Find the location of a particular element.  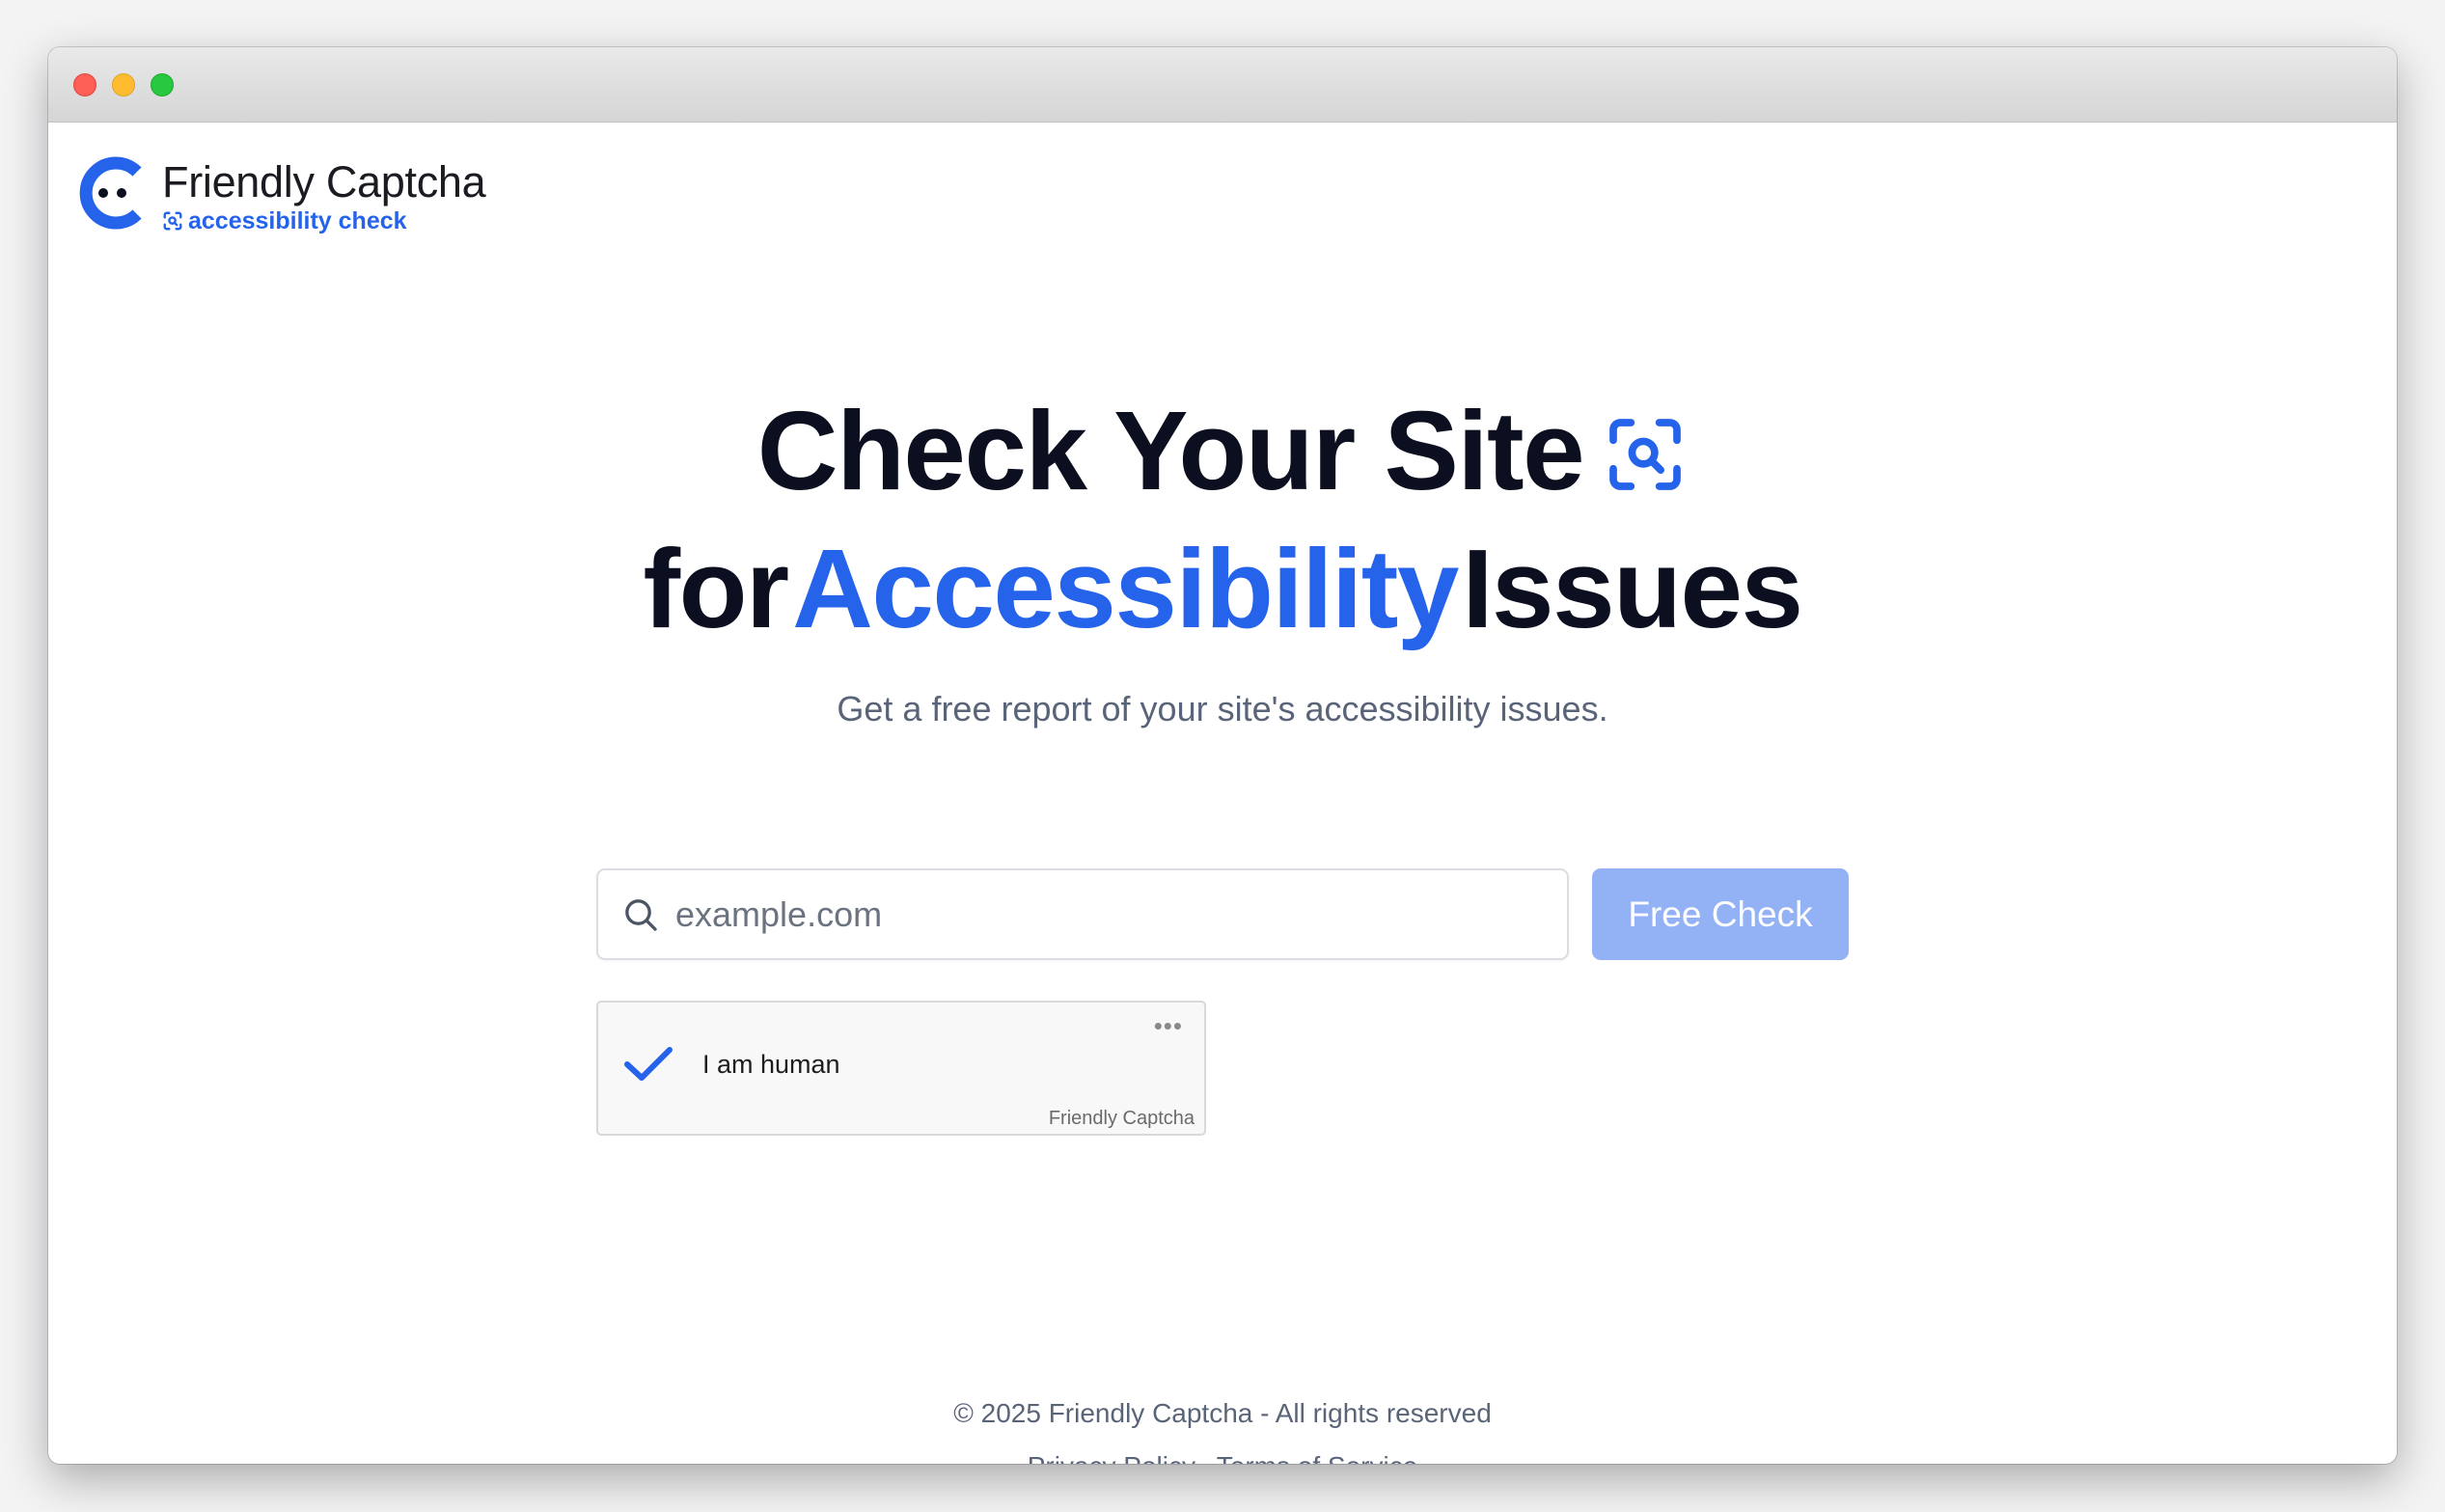

footer-links: Privacy Policy Terms of Service is located at coordinates (1222, 1455).